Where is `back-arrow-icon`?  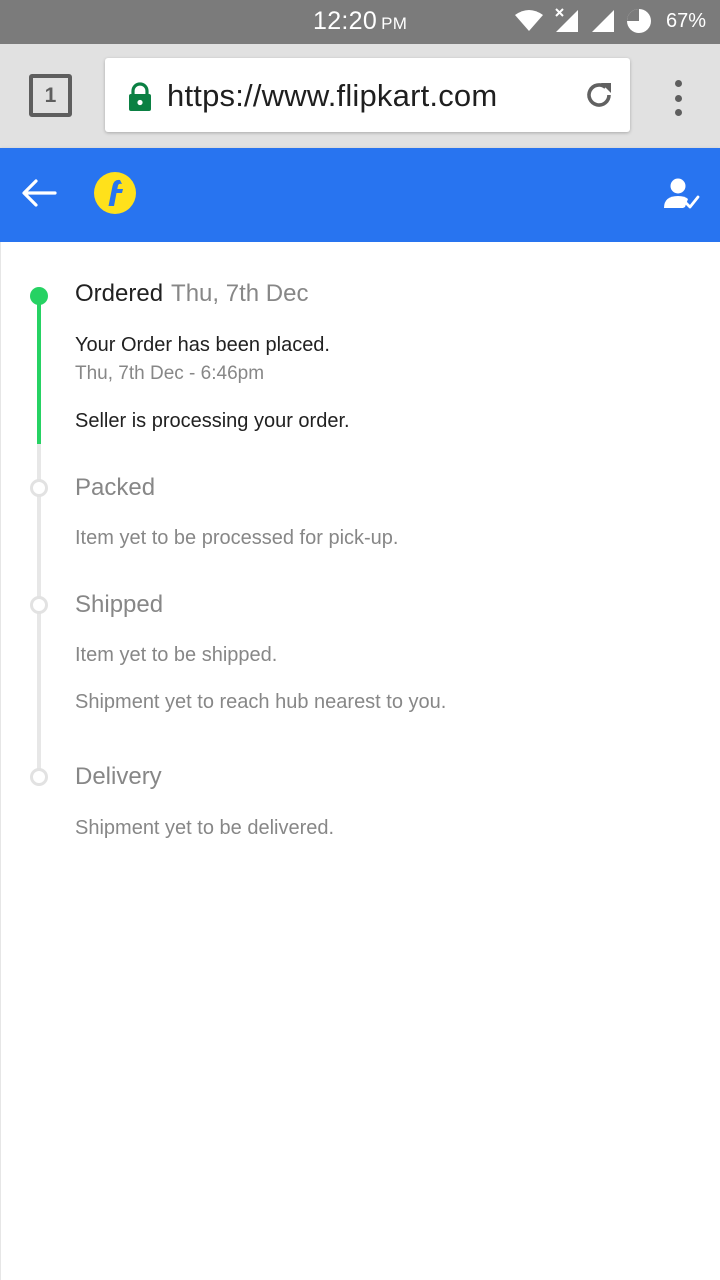 back-arrow-icon is located at coordinates (39, 193).